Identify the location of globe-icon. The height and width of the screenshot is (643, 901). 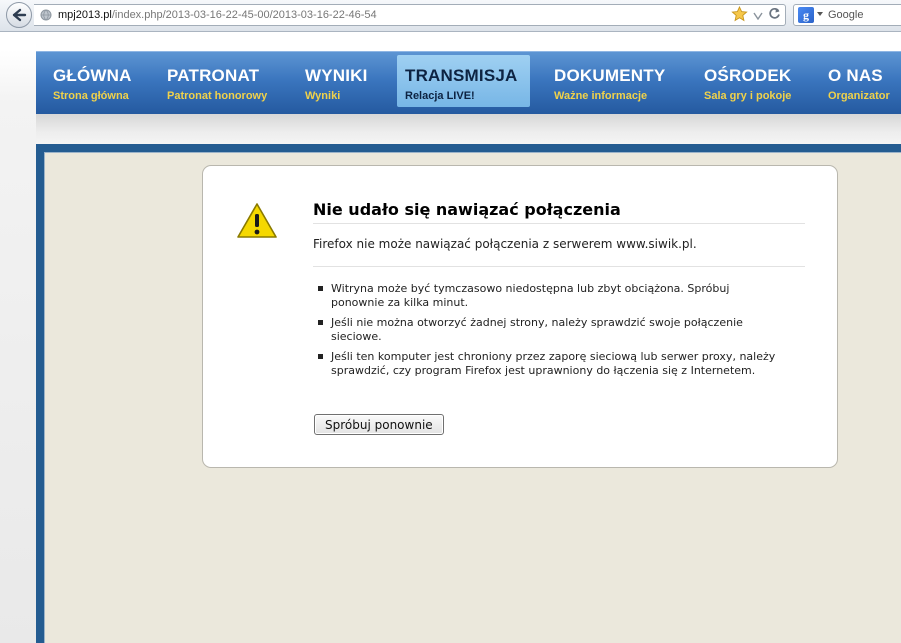
(46, 15).